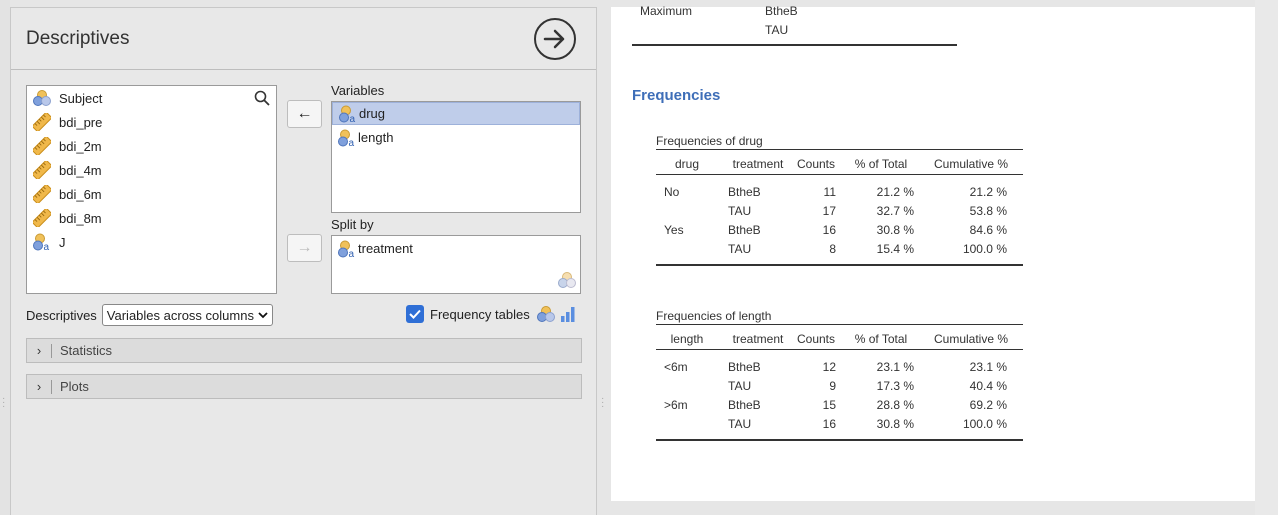  What do you see at coordinates (676, 405) in the screenshot?
I see `table-cell: >6m` at bounding box center [676, 405].